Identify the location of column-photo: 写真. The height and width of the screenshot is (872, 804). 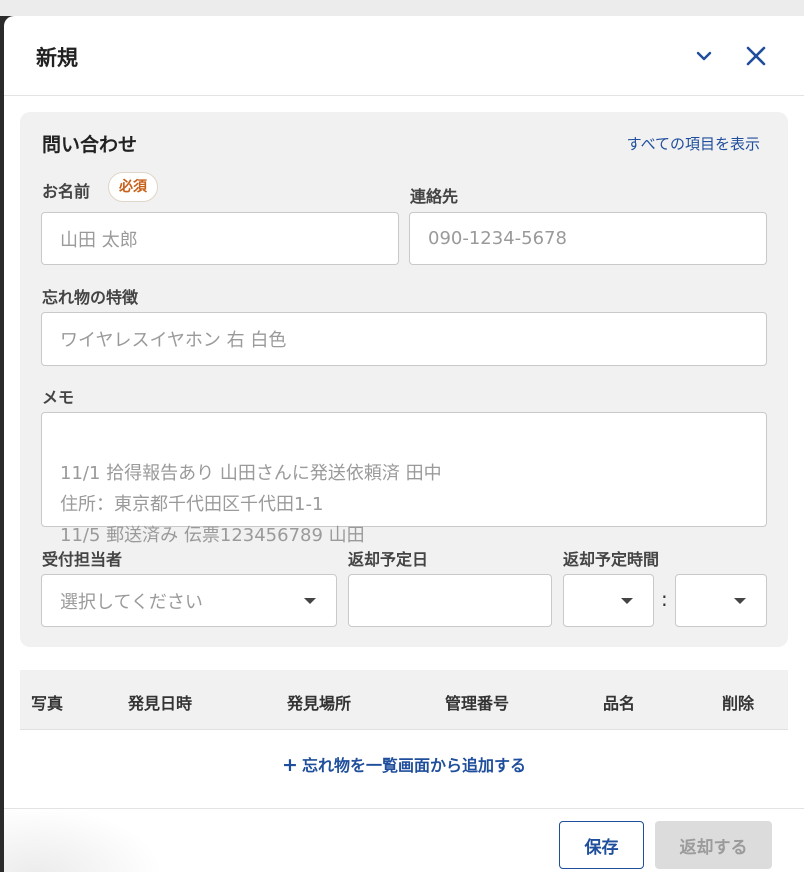
(47, 703).